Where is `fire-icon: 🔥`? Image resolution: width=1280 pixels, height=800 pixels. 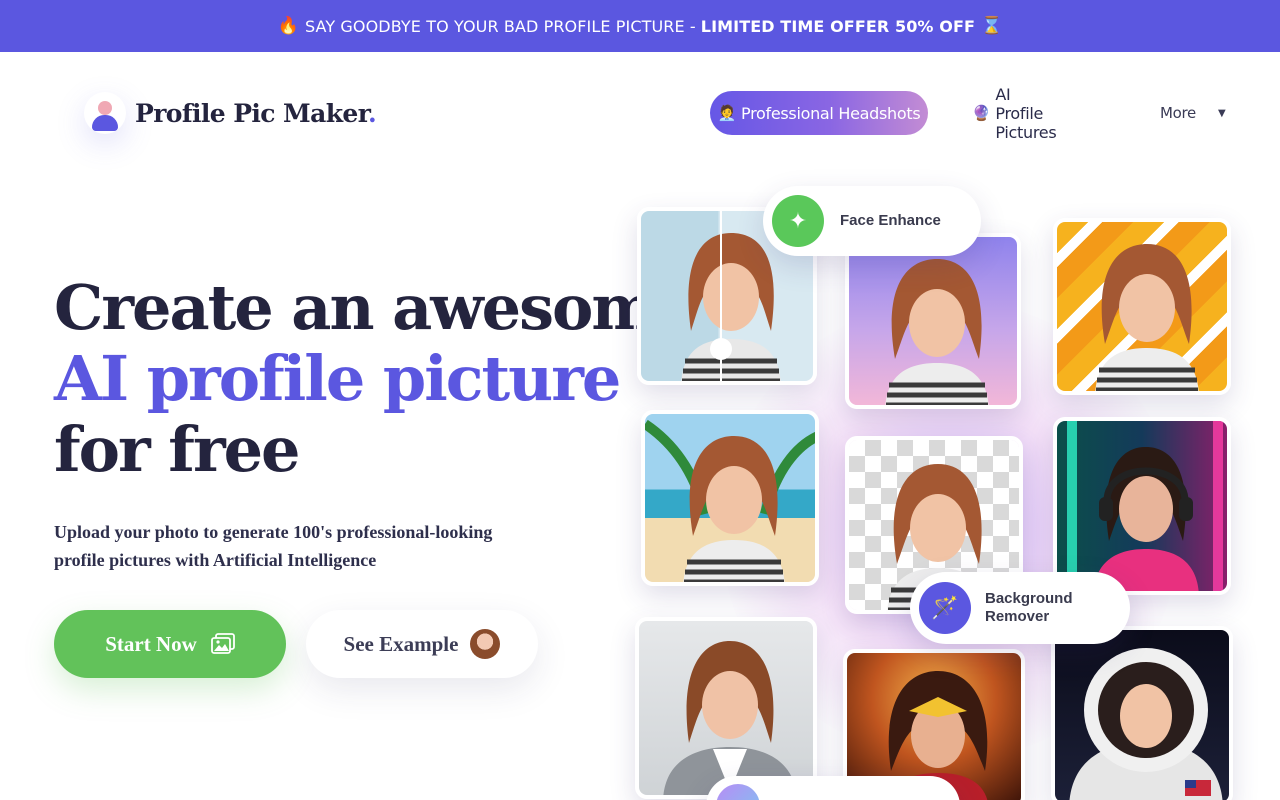
fire-icon: 🔥 is located at coordinates (288, 26).